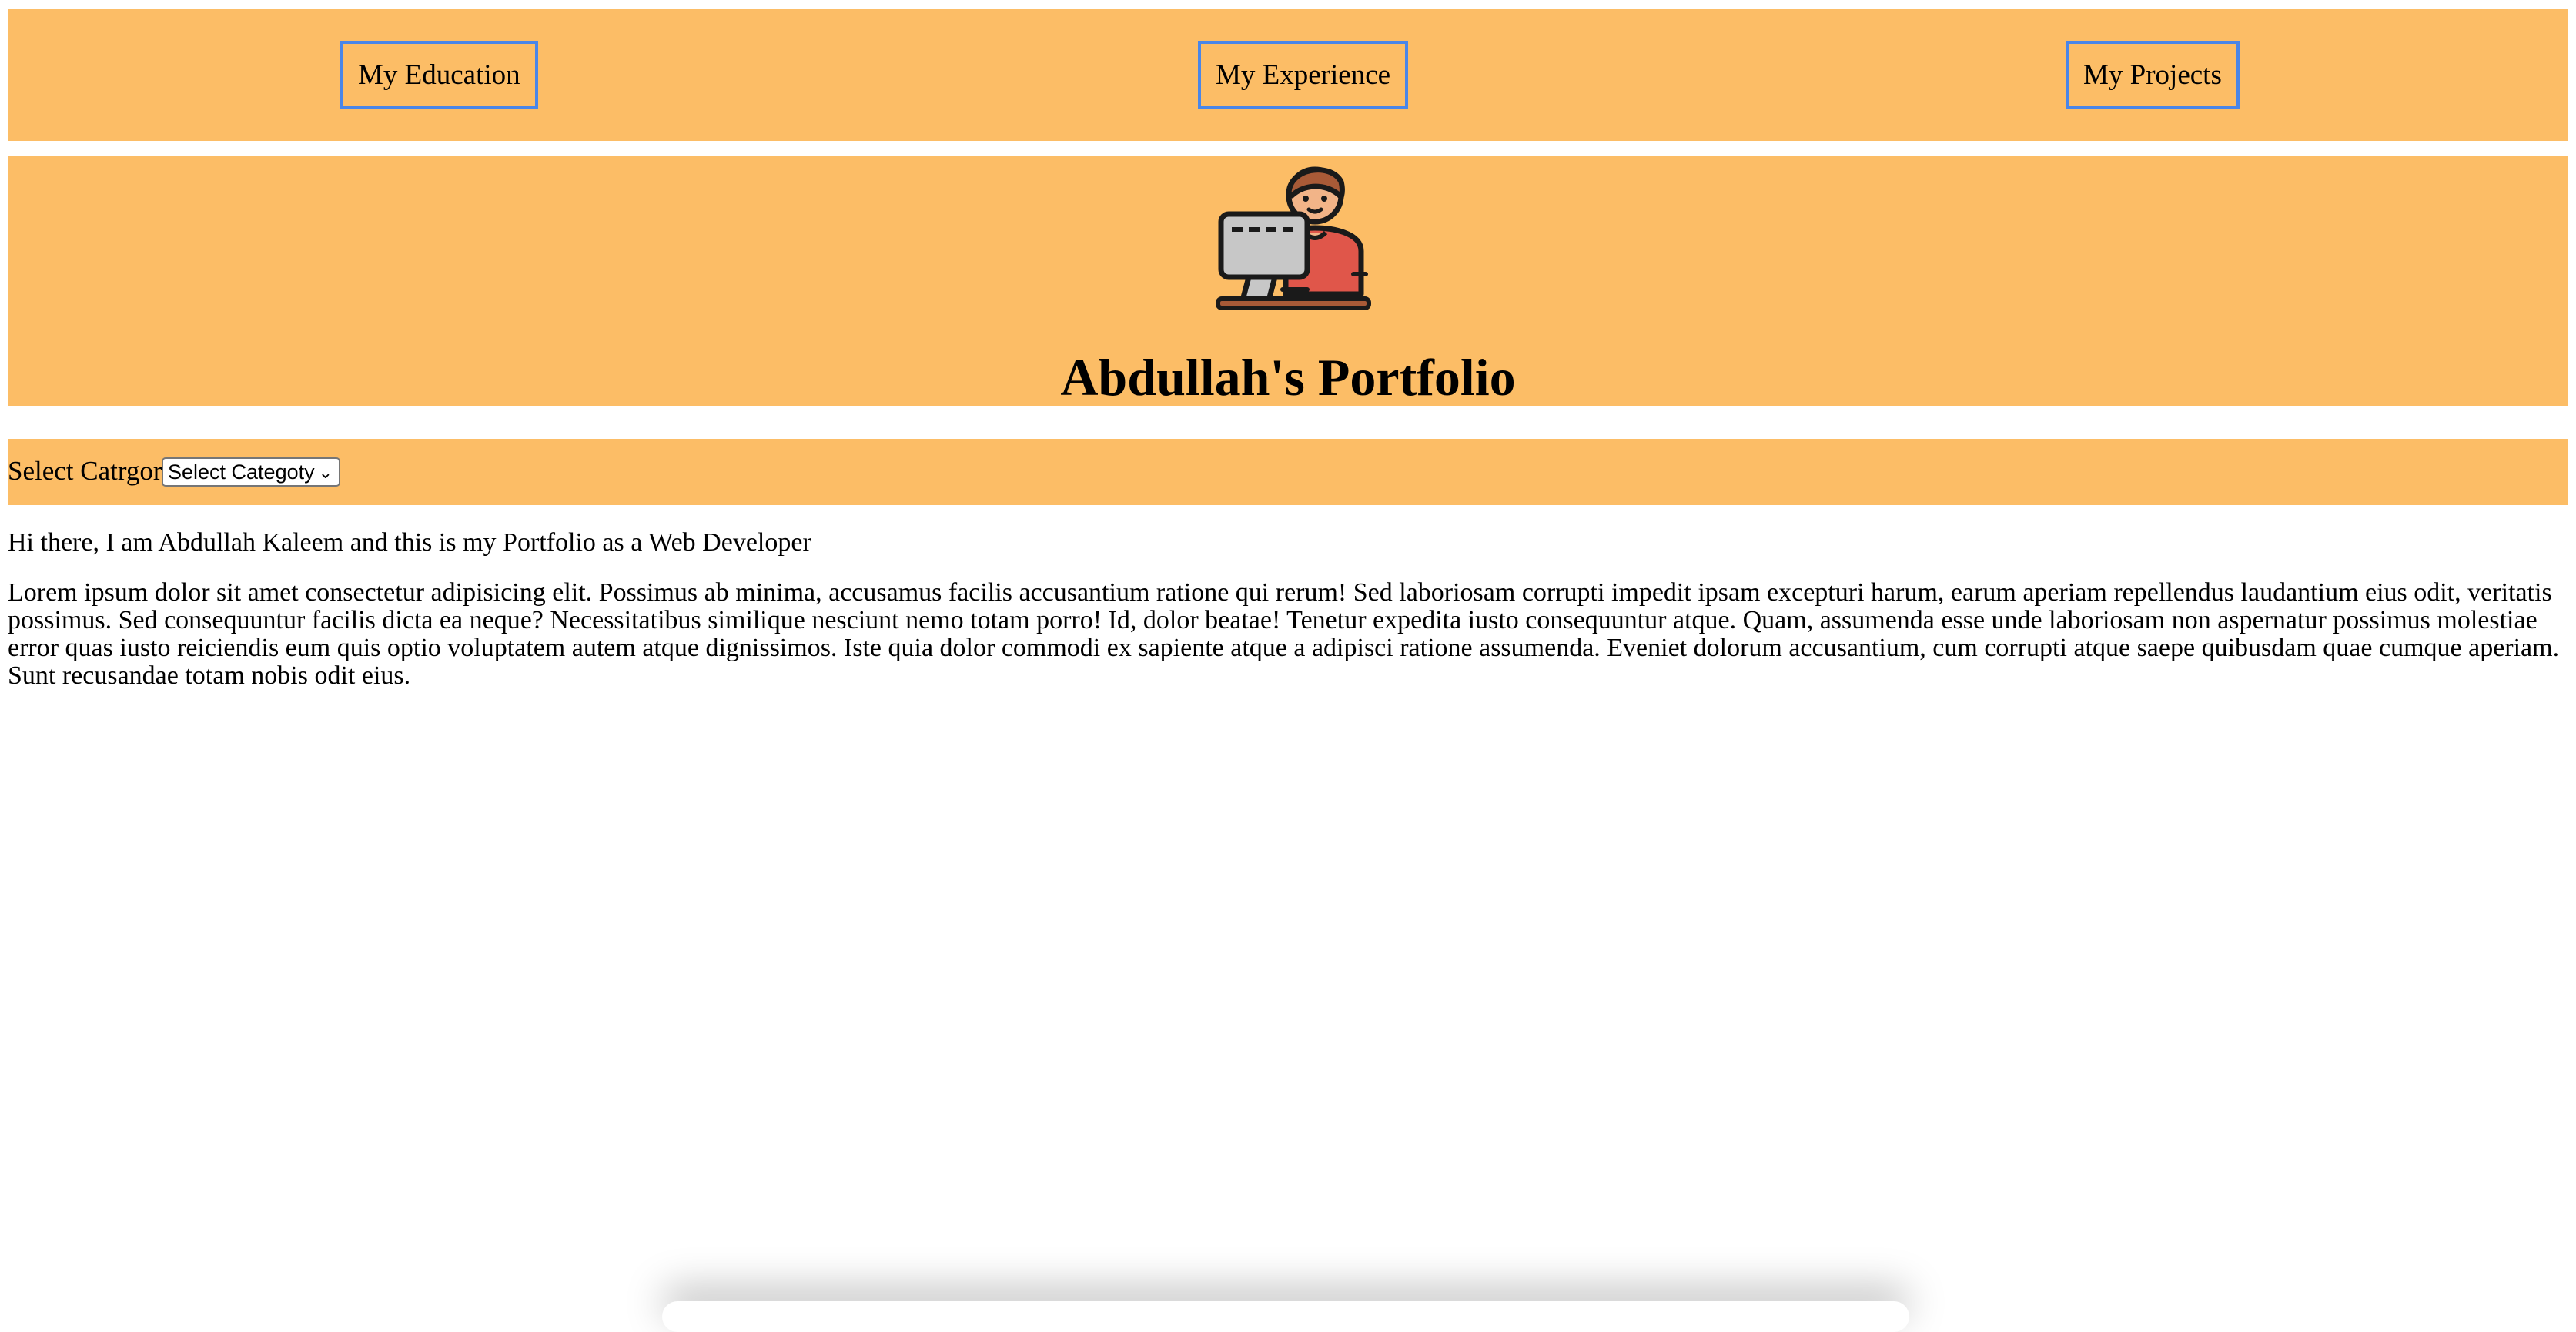 The image size is (2576, 1332). I want to click on category-select-value: Select Categoty, so click(241, 472).